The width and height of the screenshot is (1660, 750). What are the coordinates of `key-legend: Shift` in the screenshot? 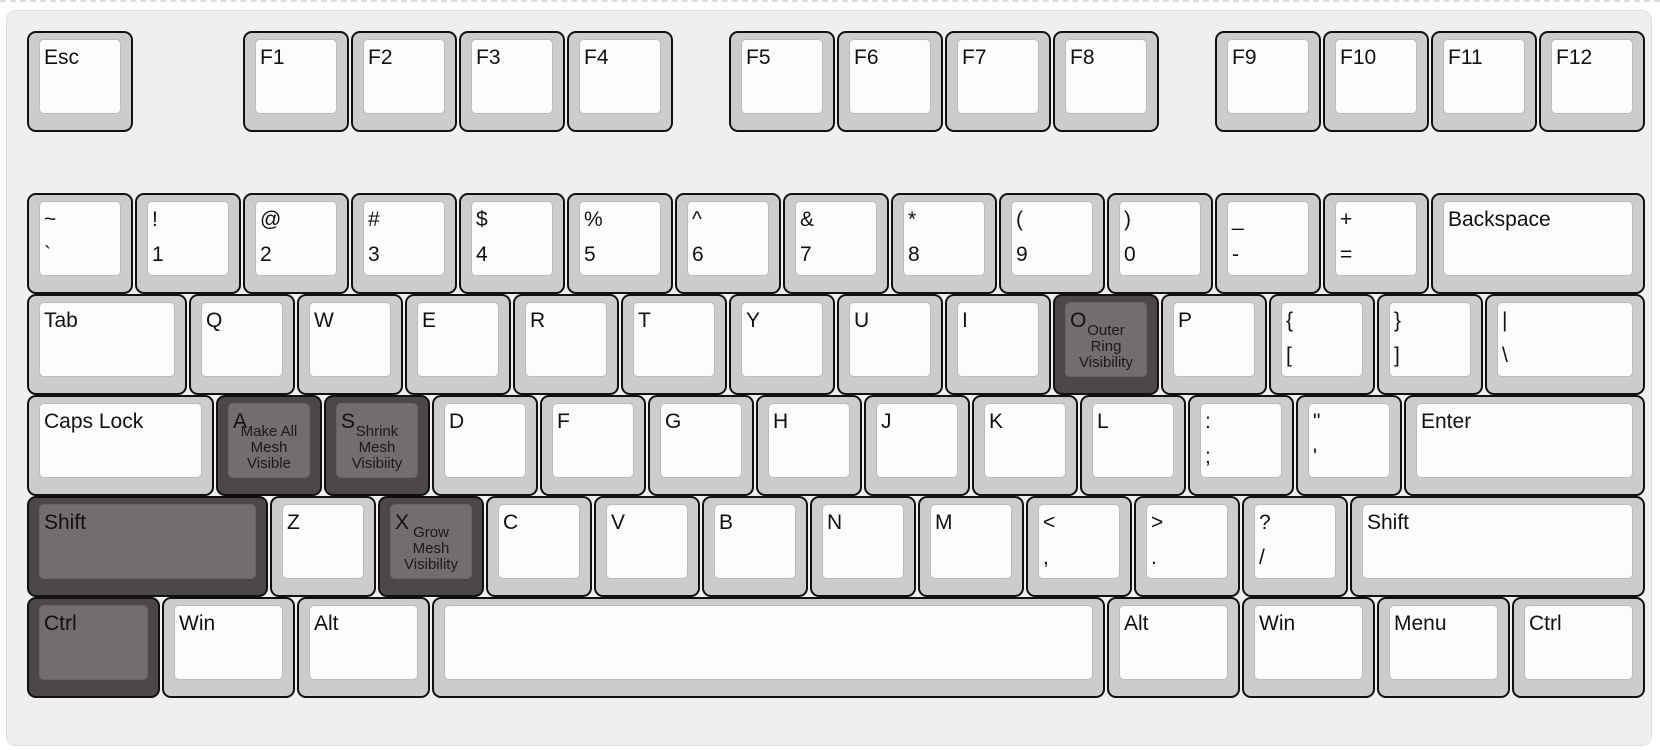 It's located at (65, 522).